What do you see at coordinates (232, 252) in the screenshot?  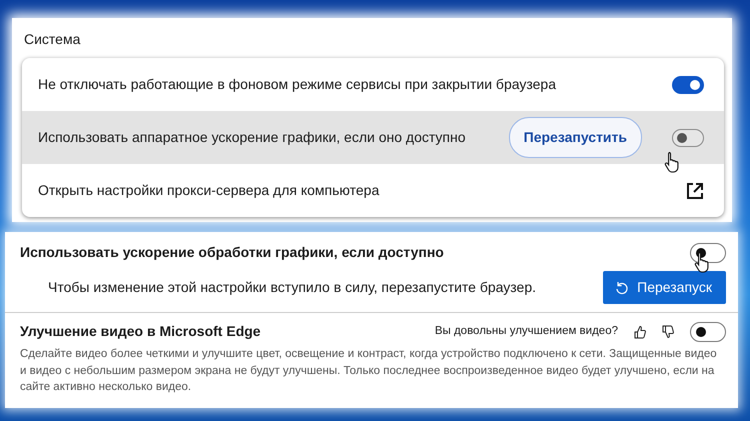 I see `setting-title: Использовать ускорение обработки графики, если доступно` at bounding box center [232, 252].